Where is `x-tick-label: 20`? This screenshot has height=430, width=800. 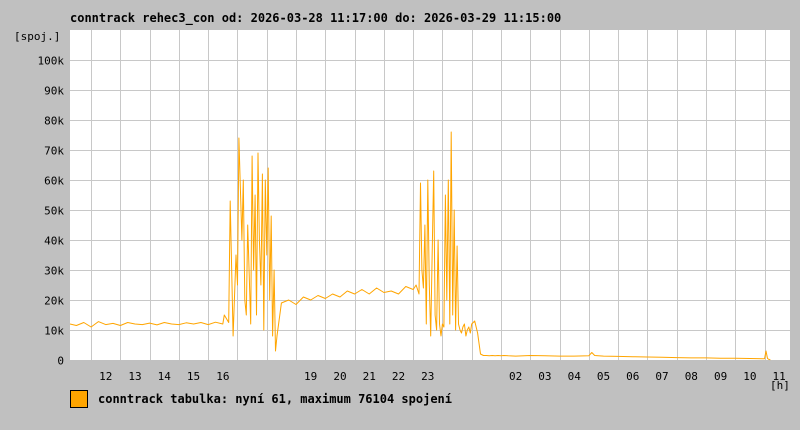
x-tick-label: 20 is located at coordinates (339, 376).